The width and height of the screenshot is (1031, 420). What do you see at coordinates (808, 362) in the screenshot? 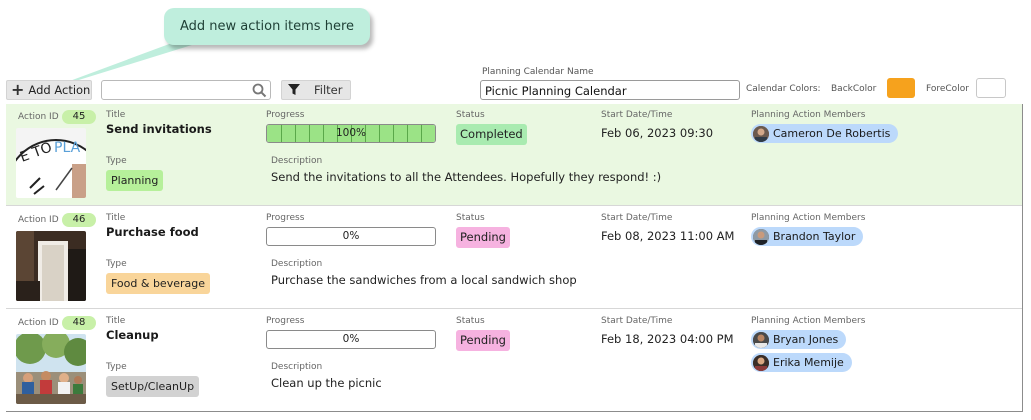
I see `member-name: Erika Memije` at bounding box center [808, 362].